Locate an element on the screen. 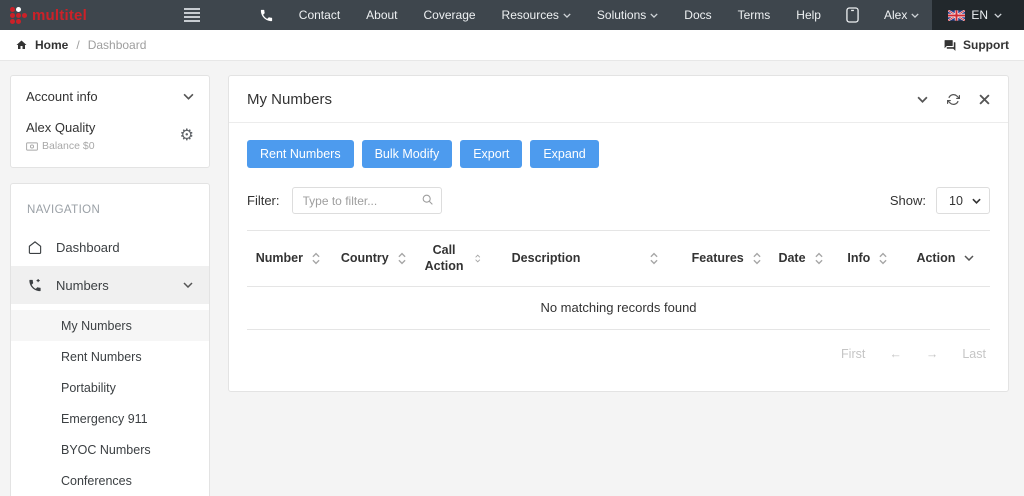 The width and height of the screenshot is (1024, 496). filter-label: Filter: is located at coordinates (263, 200).